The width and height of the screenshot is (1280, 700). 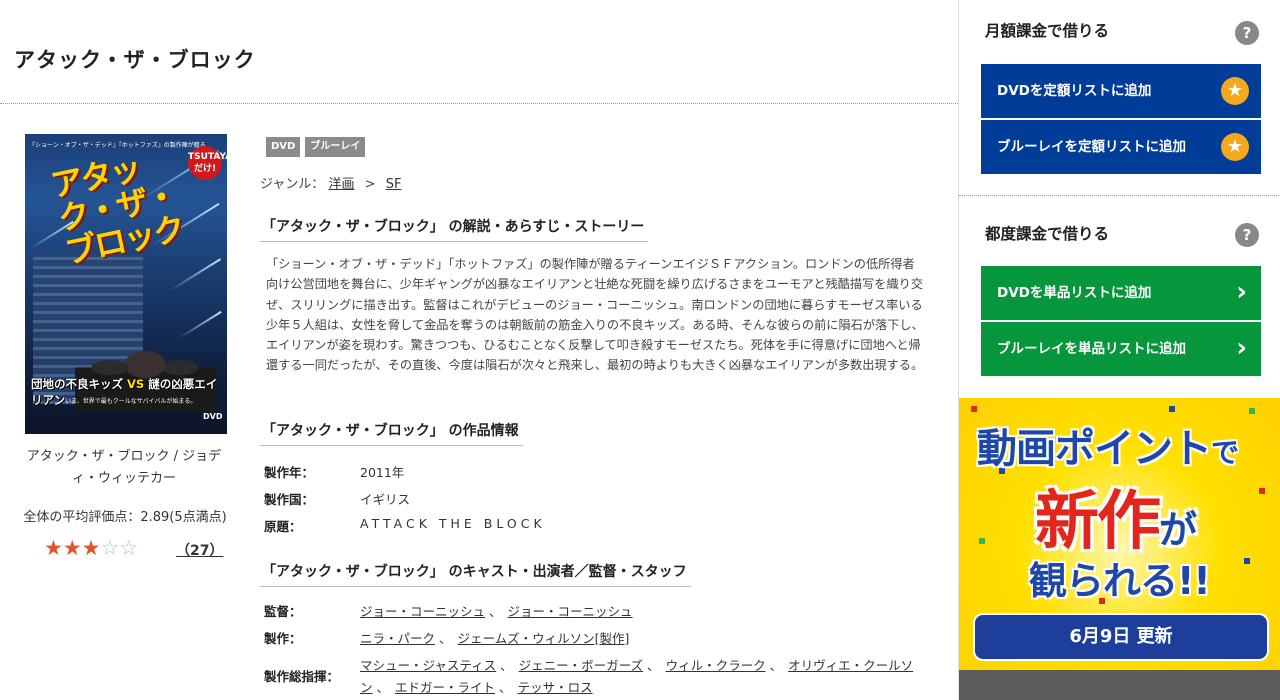 I want to click on poster-title: アタック・ザ・ブロック, so click(x=117, y=210).